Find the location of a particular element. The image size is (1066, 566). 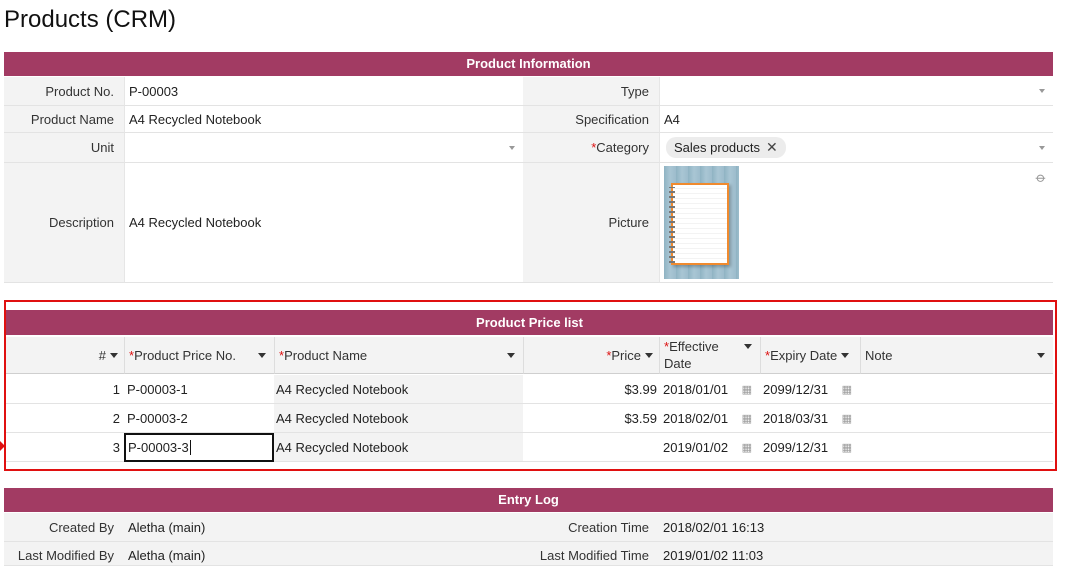

created-by-value: Aletha (main) is located at coordinates (323, 527).